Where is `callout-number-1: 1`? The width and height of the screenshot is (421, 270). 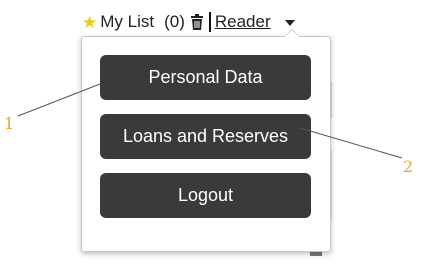
callout-number-1: 1 is located at coordinates (9, 123).